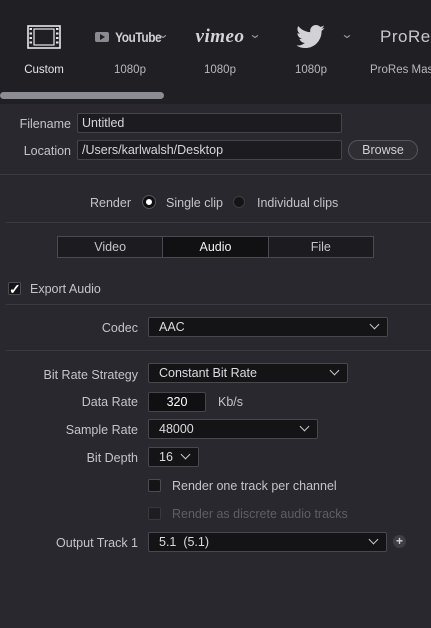 The height and width of the screenshot is (628, 431). Describe the element at coordinates (321, 247) in the screenshot. I see `tab-file: File` at that location.